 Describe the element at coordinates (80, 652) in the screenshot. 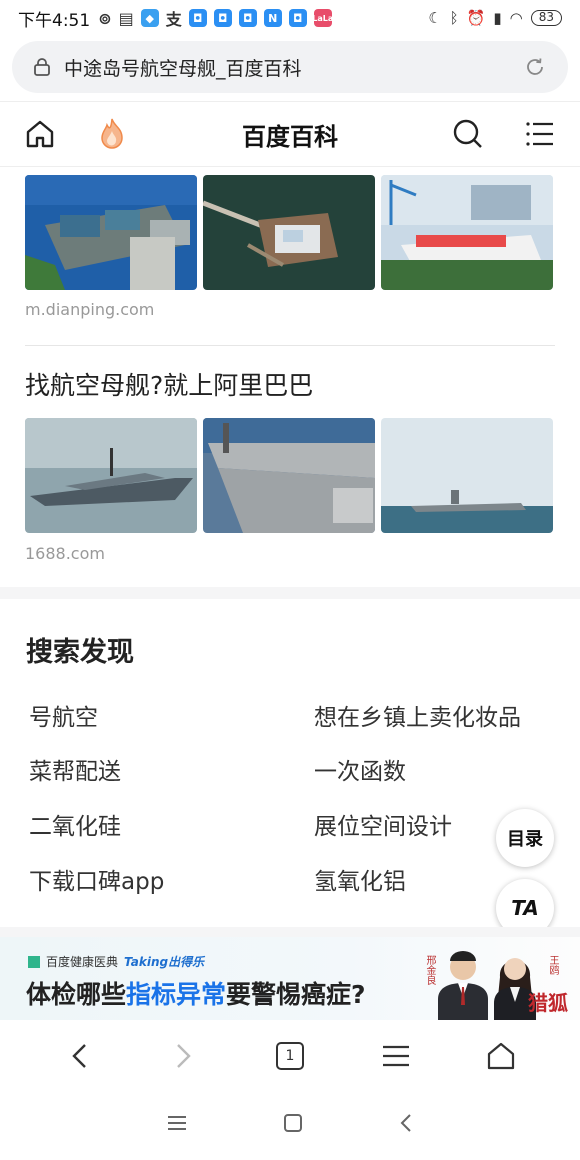

I see `discover-title: 搜索发现` at that location.